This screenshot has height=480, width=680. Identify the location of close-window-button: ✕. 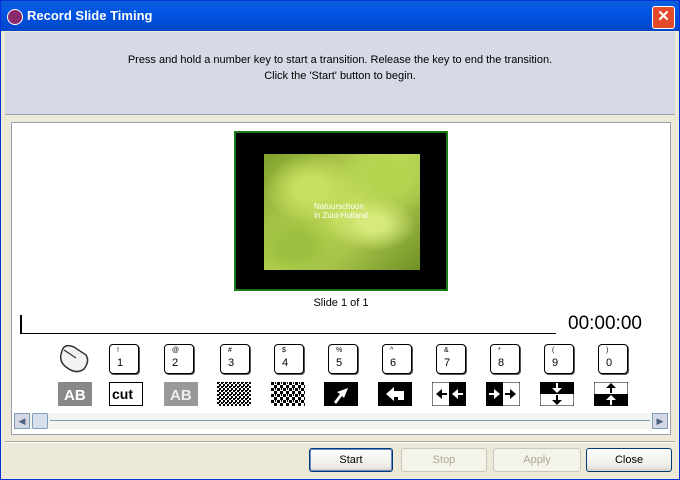
(663, 17).